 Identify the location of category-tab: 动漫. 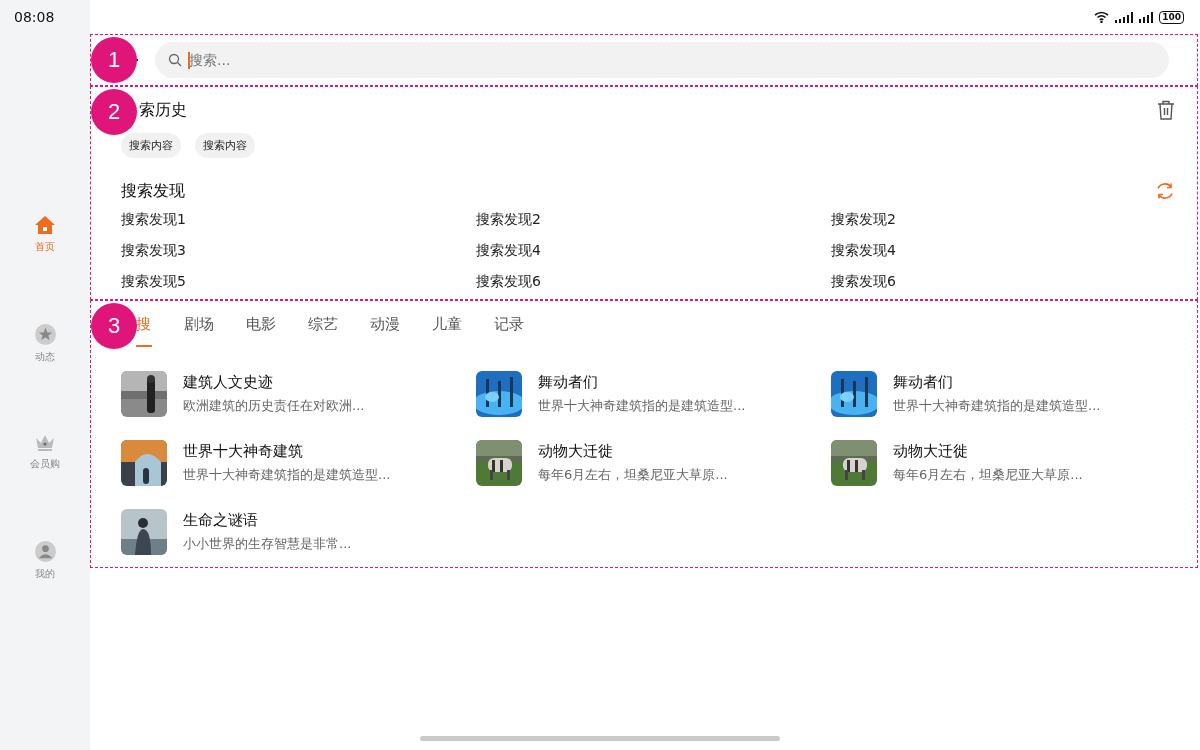
(385, 331).